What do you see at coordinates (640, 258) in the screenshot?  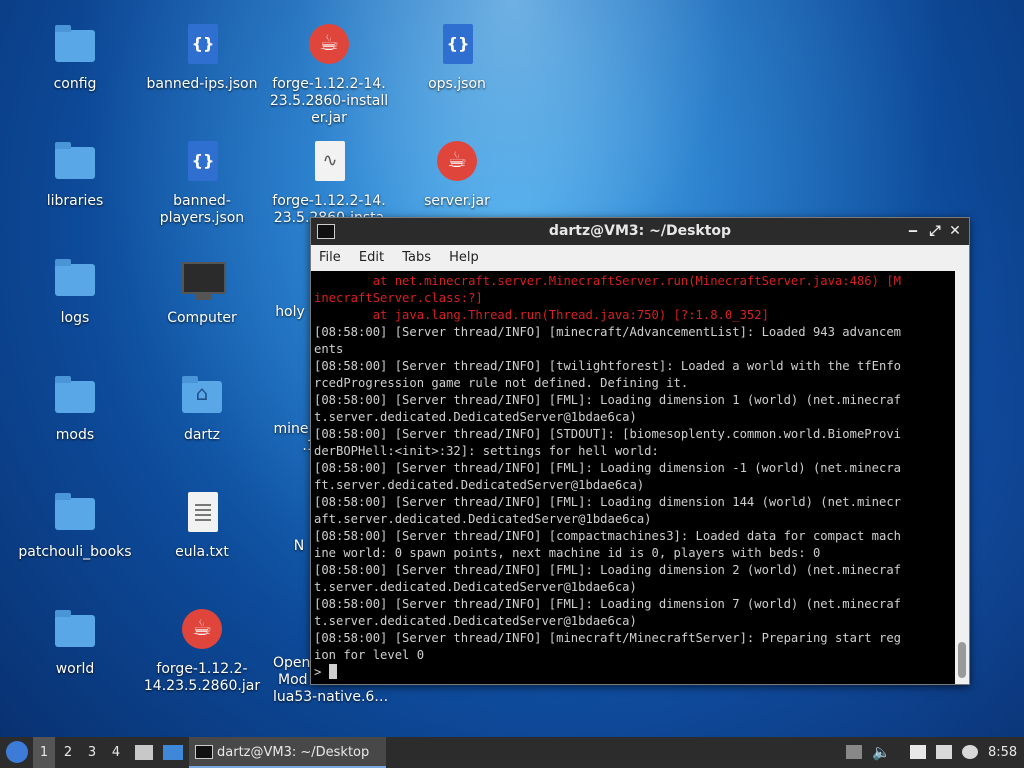 I see `terminal-menubar: File Edit Tabs Help` at bounding box center [640, 258].